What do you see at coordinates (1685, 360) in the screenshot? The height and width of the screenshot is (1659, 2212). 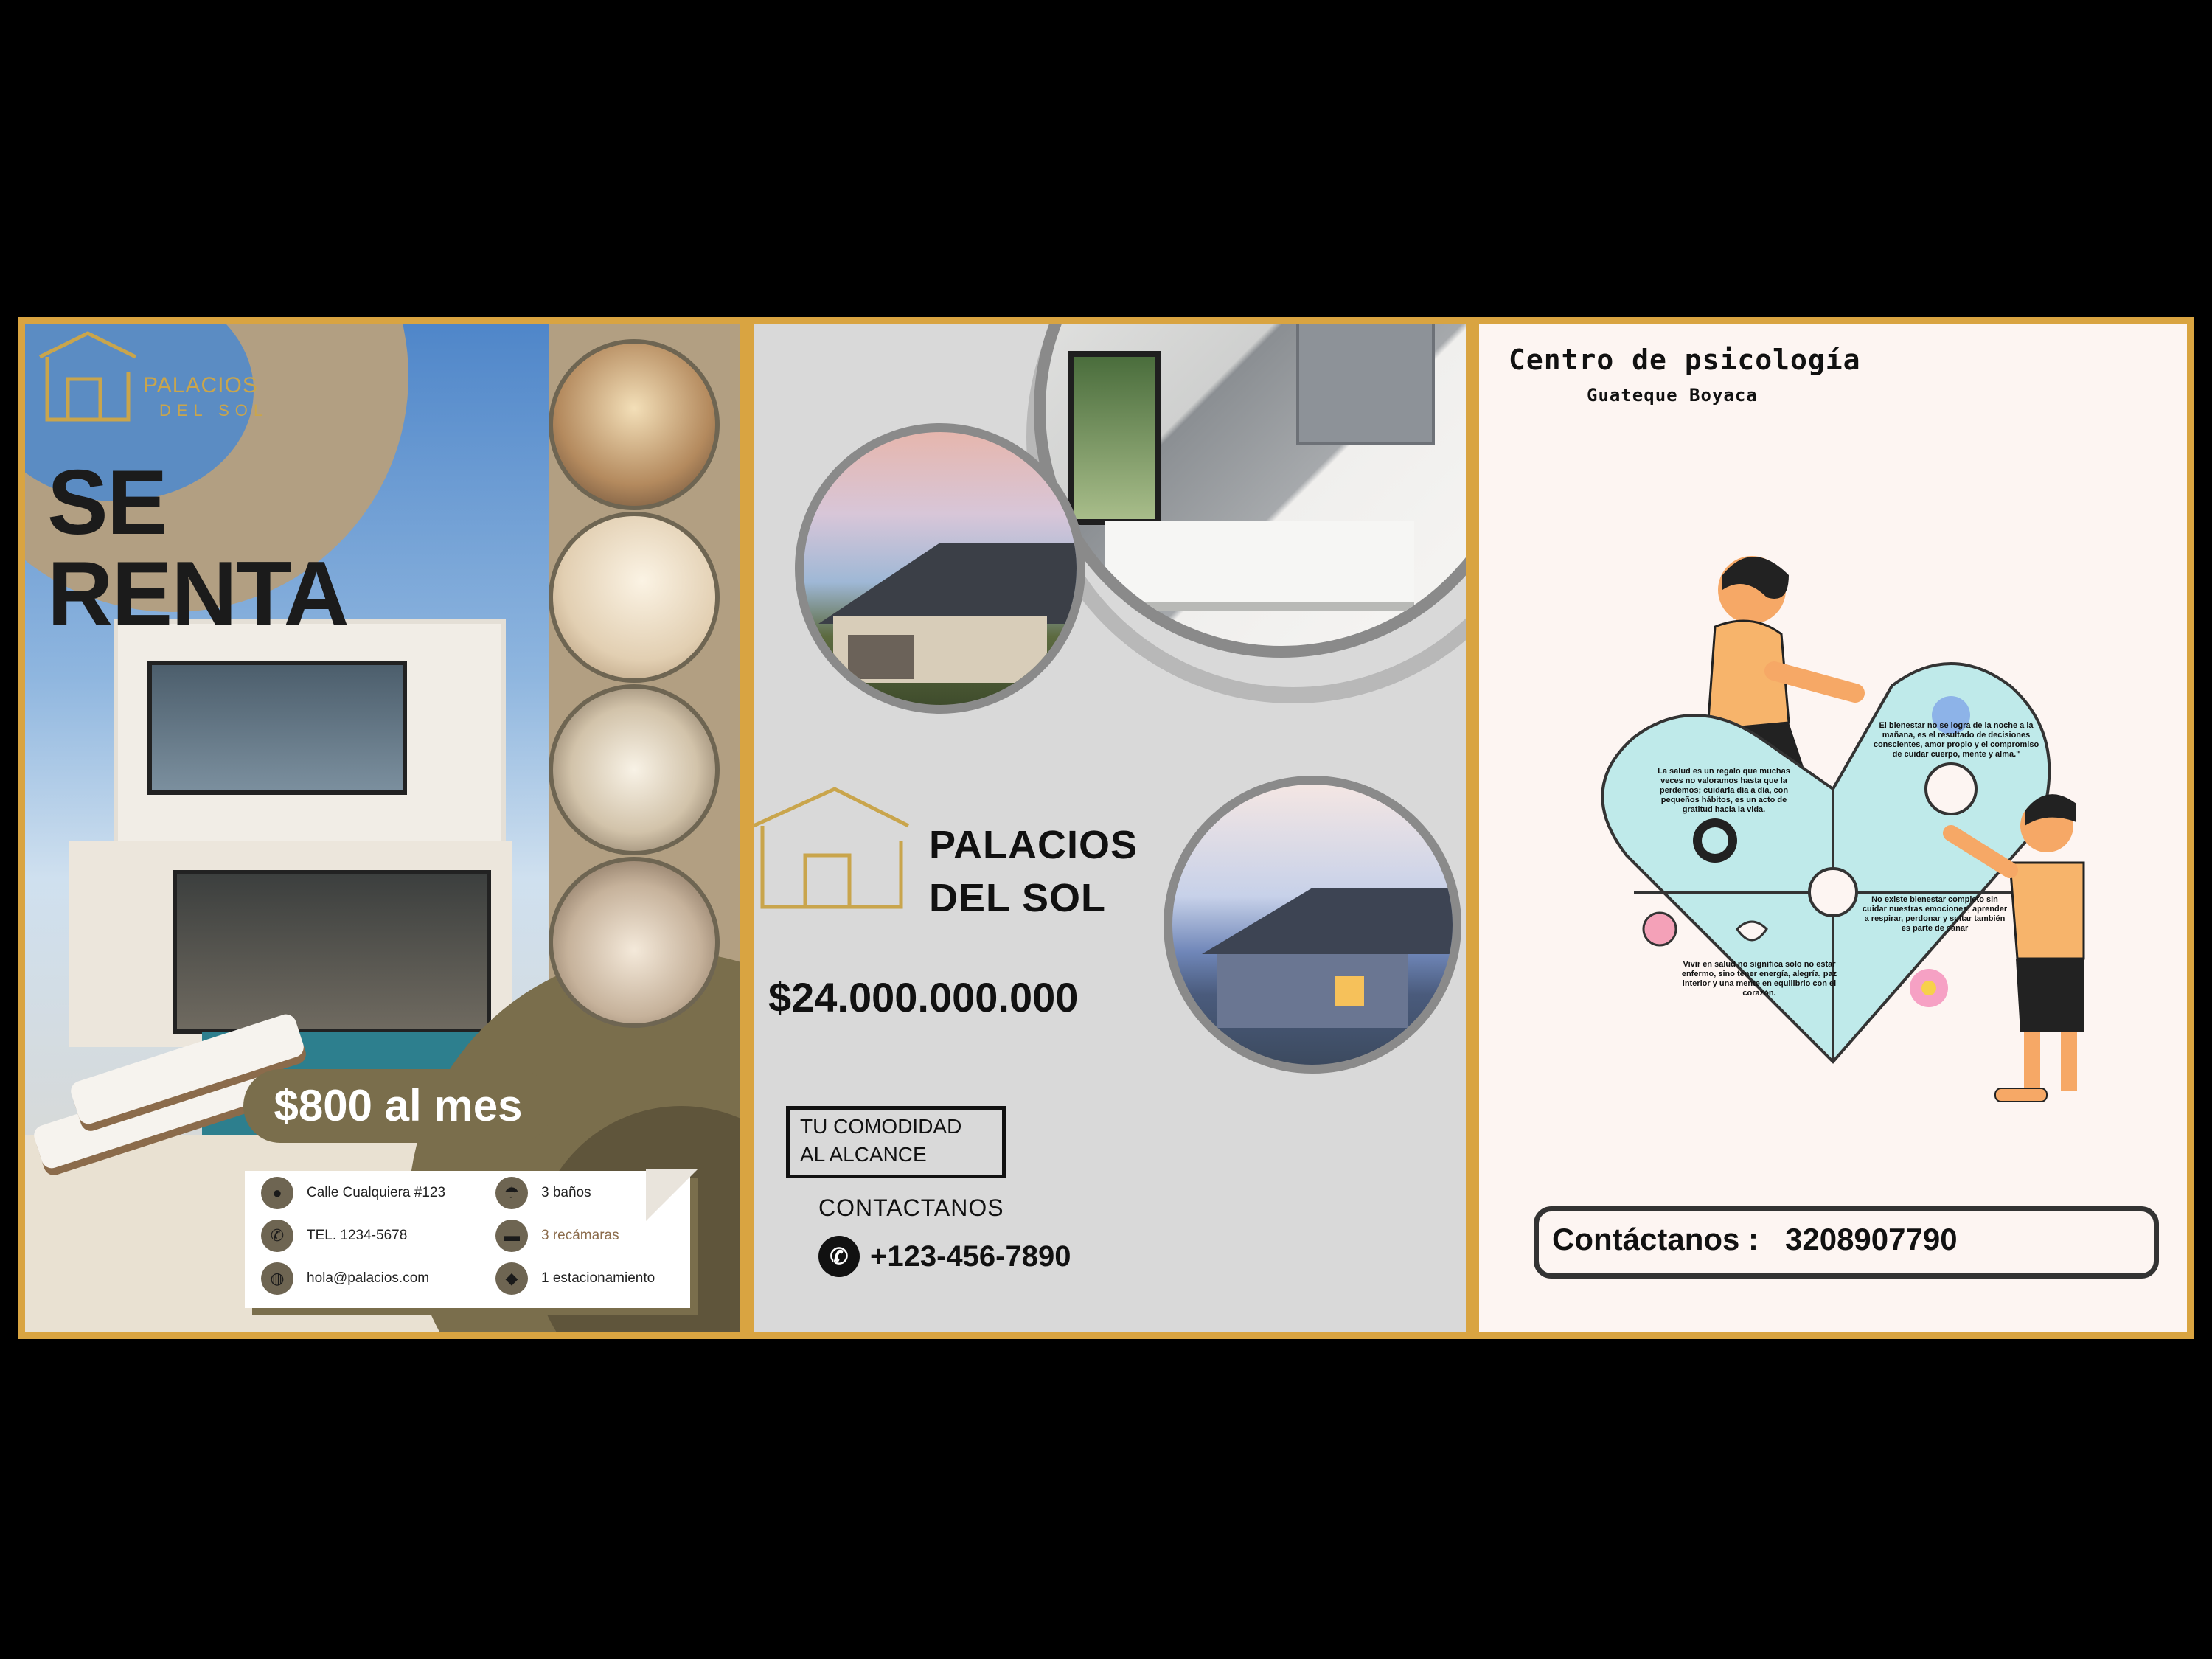 I see `center-title: Centro de psicología` at bounding box center [1685, 360].